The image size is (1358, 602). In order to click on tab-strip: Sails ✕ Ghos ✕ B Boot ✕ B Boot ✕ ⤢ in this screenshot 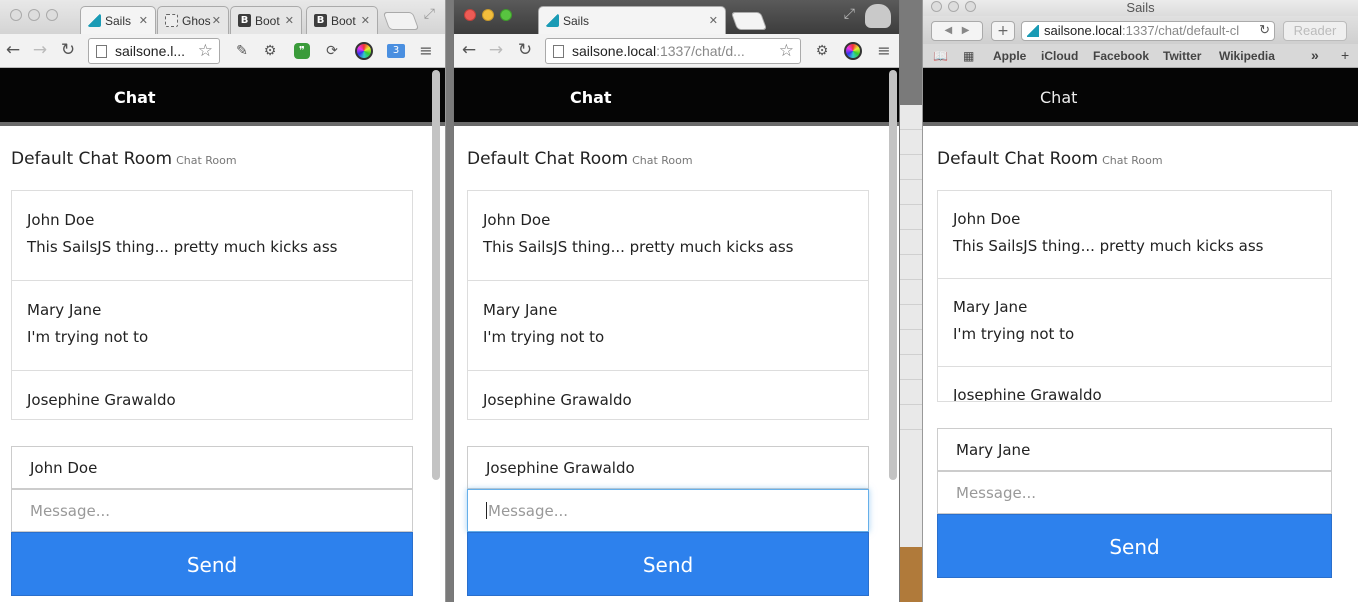, I will do `click(222, 17)`.